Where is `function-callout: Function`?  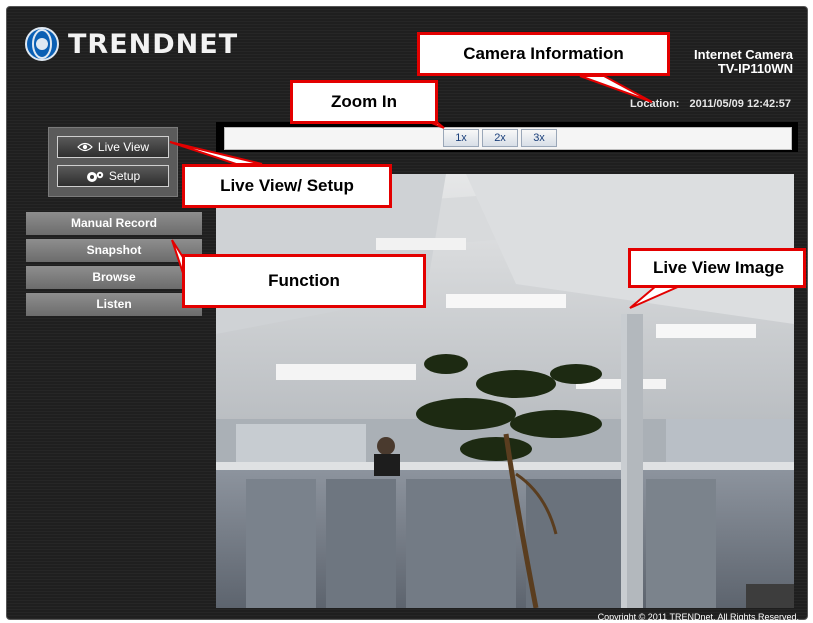
function-callout: Function is located at coordinates (304, 281).